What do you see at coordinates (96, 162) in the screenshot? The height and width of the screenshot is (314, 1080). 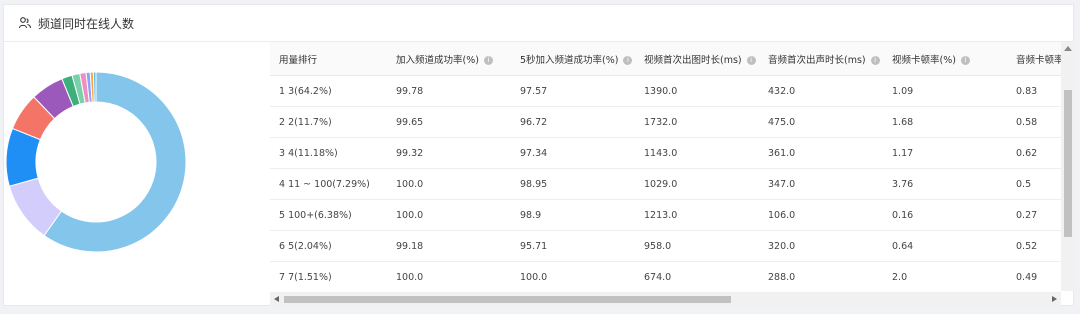 I see `donut-chart-svg` at bounding box center [96, 162].